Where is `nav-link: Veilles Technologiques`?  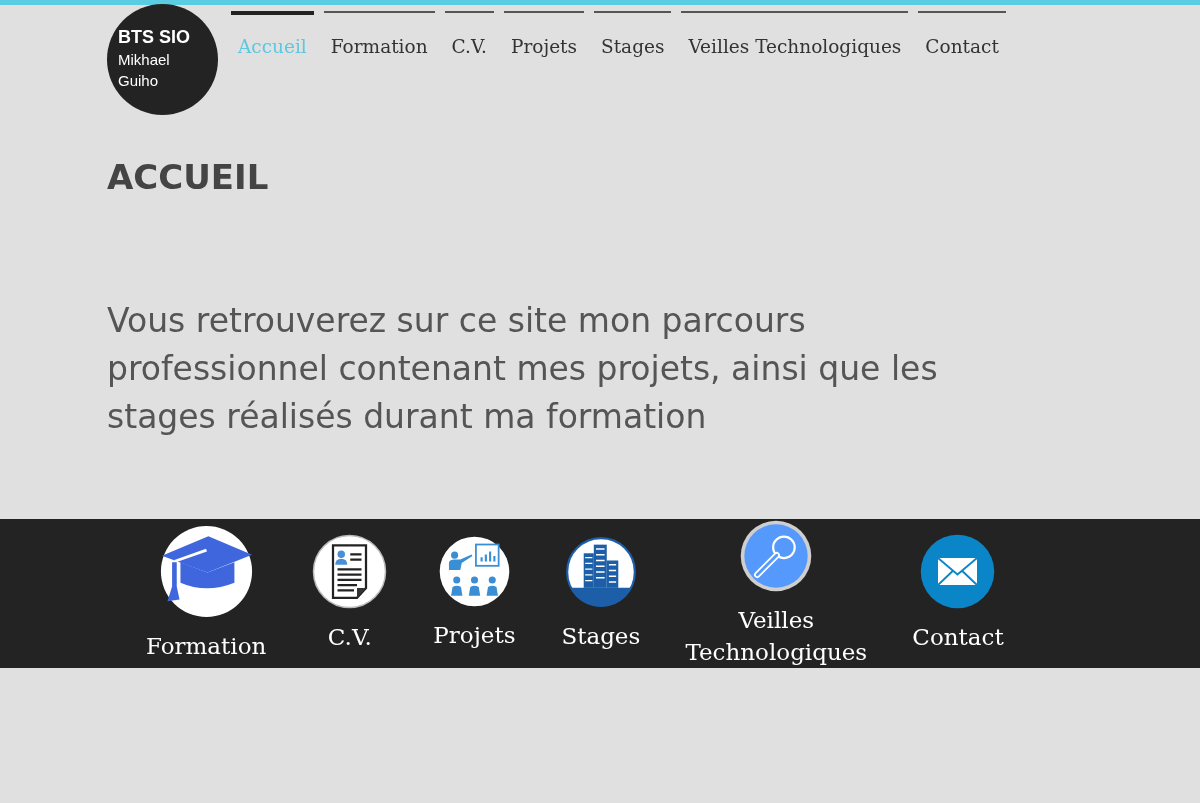
nav-link: Veilles Technologiques is located at coordinates (795, 35).